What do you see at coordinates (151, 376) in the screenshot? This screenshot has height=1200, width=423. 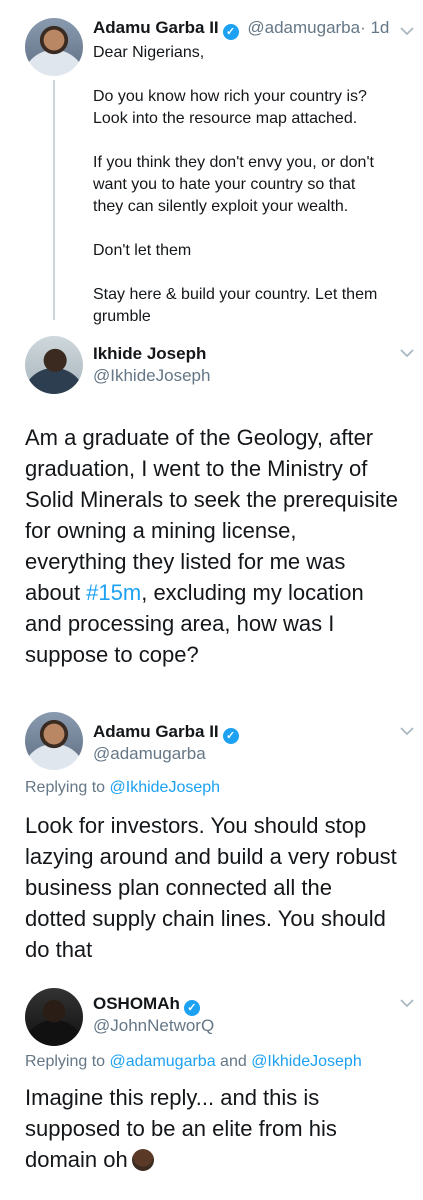 I see `author-handle: @IkhideJoseph` at bounding box center [151, 376].